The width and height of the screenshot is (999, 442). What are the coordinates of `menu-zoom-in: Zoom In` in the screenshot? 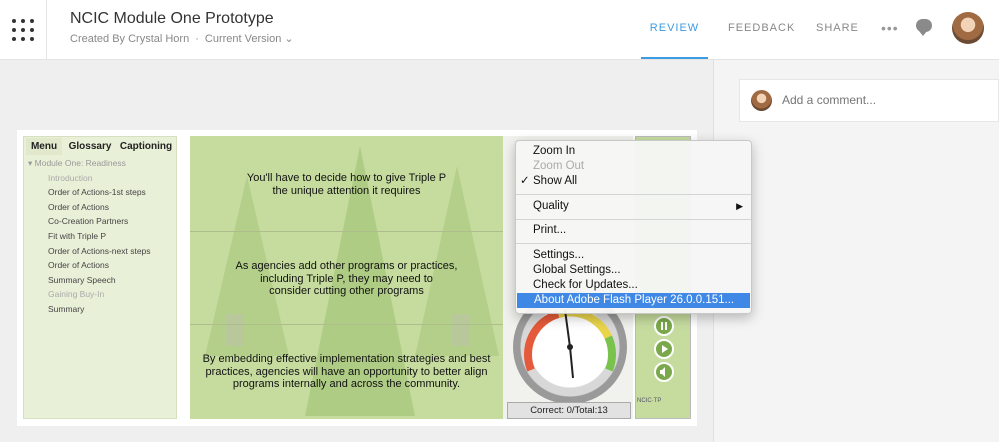 It's located at (633, 151).